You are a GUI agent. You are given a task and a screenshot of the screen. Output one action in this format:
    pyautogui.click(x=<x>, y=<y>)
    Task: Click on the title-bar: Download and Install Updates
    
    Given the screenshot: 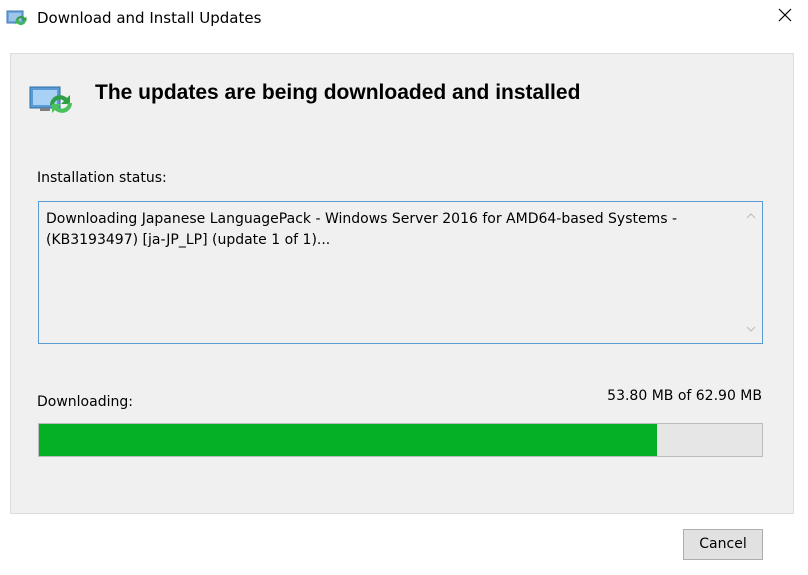 What is the action you would take?
    pyautogui.click(x=404, y=19)
    